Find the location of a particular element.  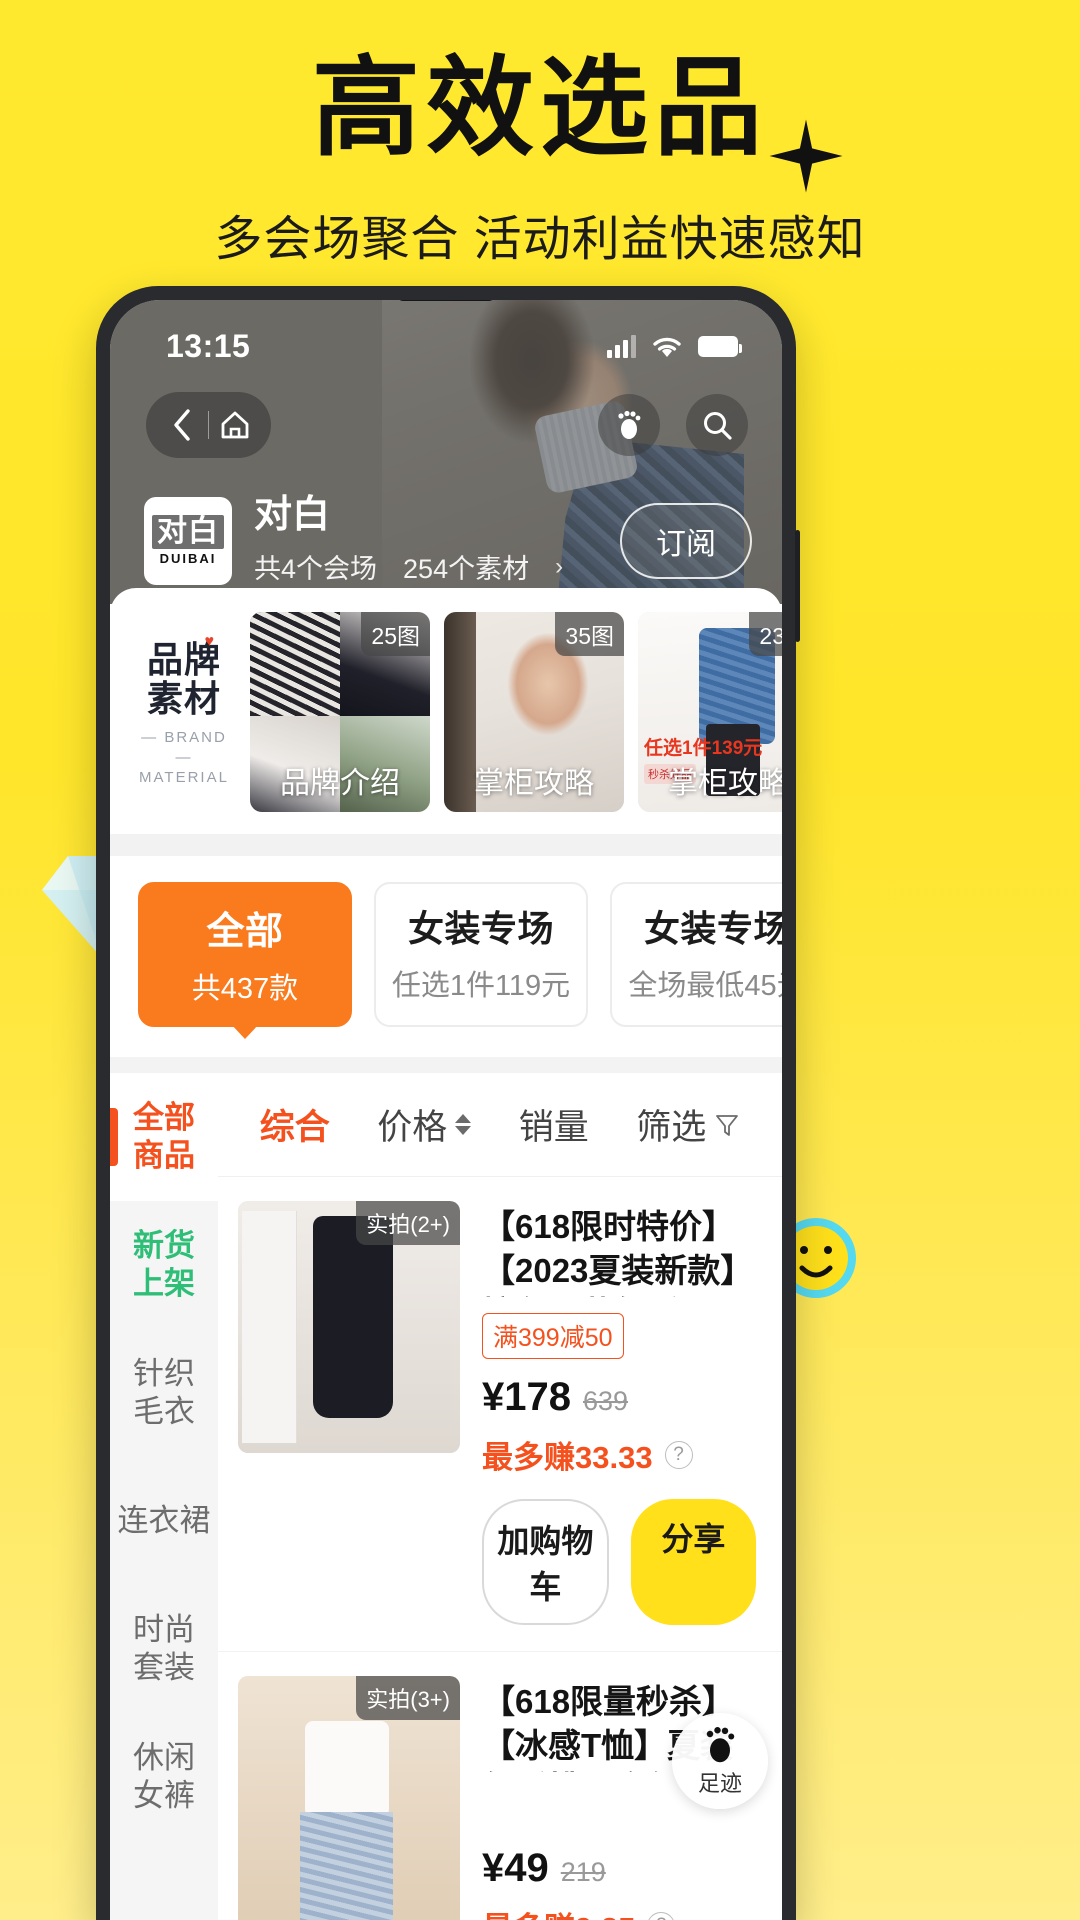

tab-sort-sales: 销量 is located at coordinates (554, 1124).